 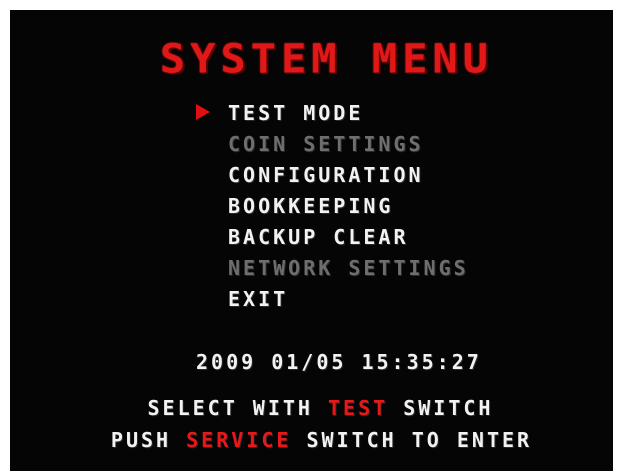 I want to click on menu-item-exit: EXIT, so click(x=348, y=299).